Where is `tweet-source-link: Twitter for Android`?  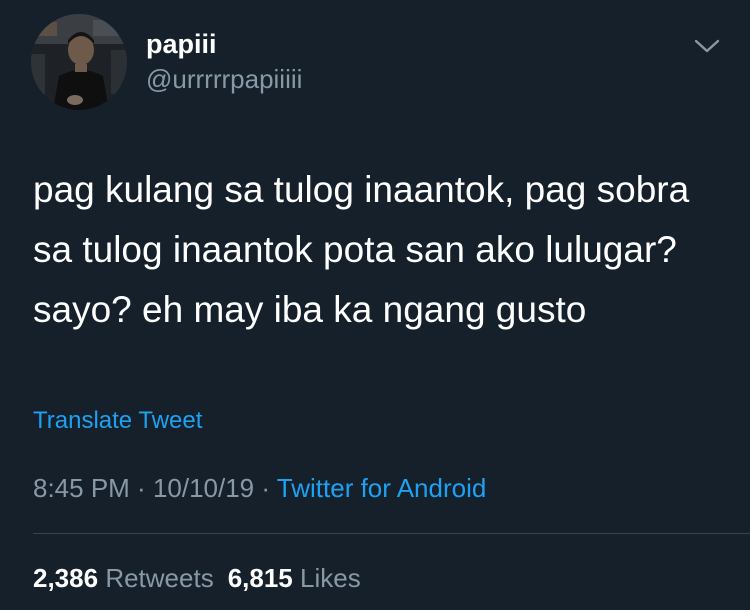
tweet-source-link: Twitter for Android is located at coordinates (382, 488).